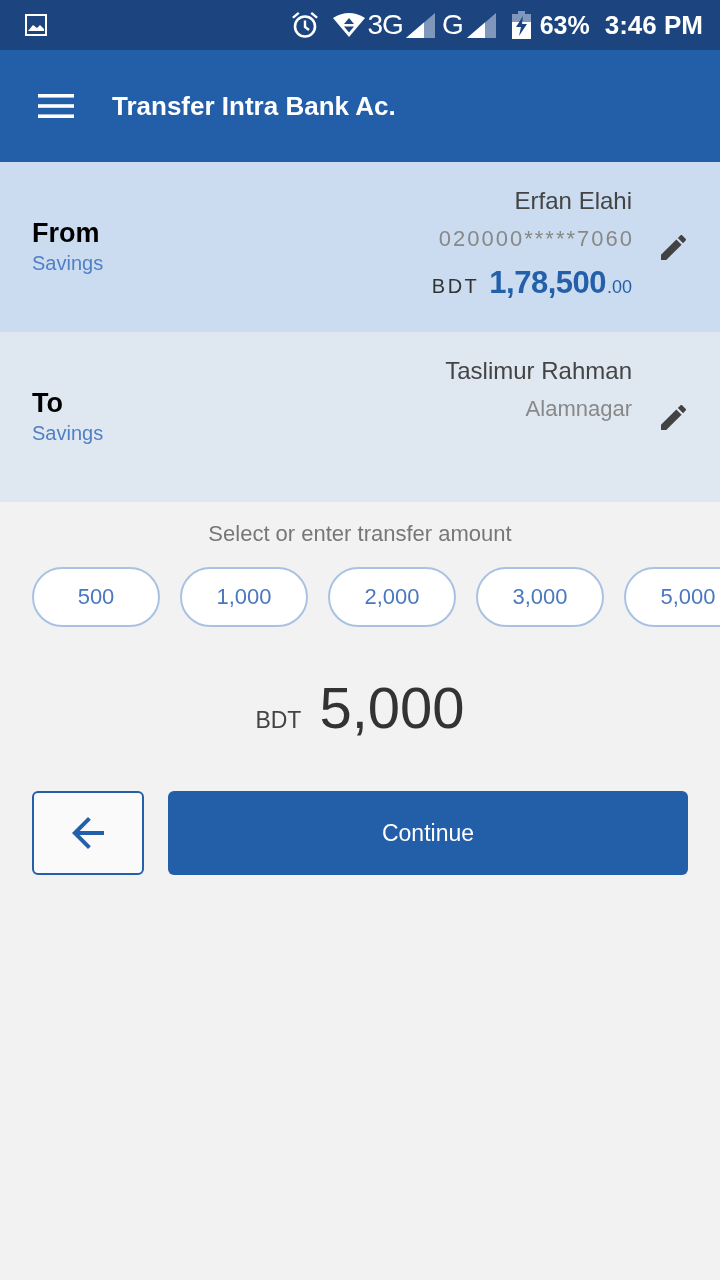 The width and height of the screenshot is (720, 1280). I want to click on account-detail: Alamnagar, so click(578, 409).